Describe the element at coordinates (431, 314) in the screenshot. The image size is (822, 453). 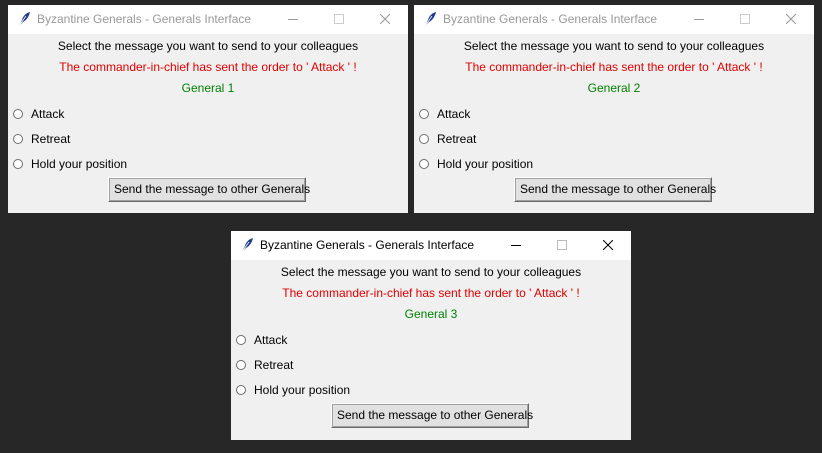
I see `general-label: General 3` at that location.